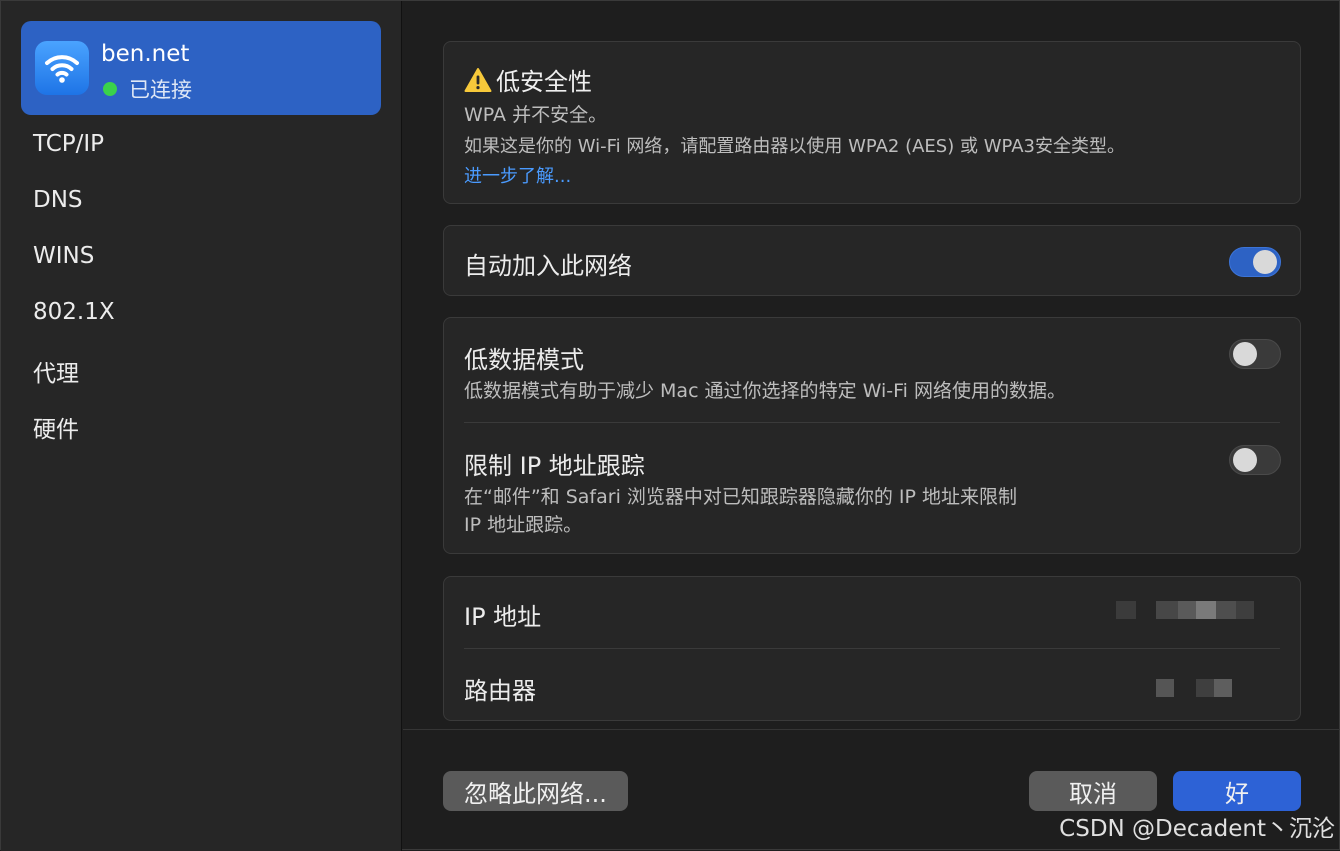  I want to click on status-dot-icon, so click(110, 89).